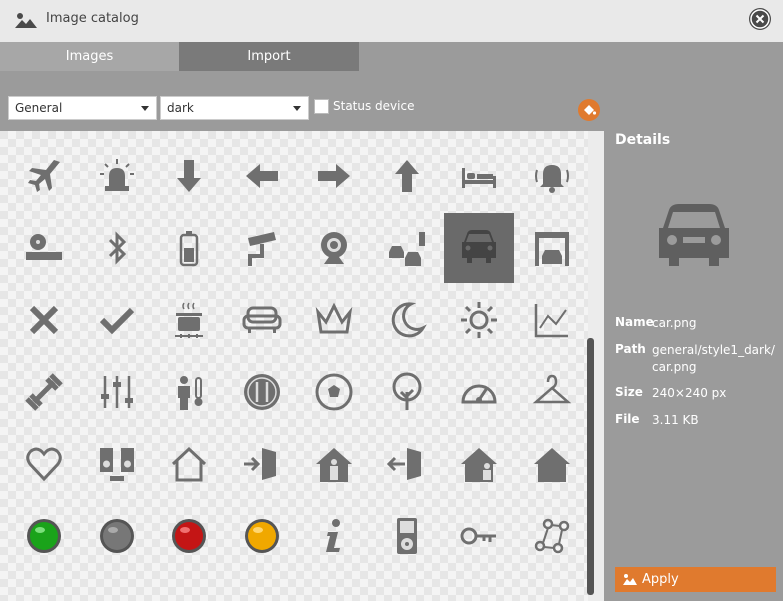  I want to click on restaurant-icon, so click(261, 392).